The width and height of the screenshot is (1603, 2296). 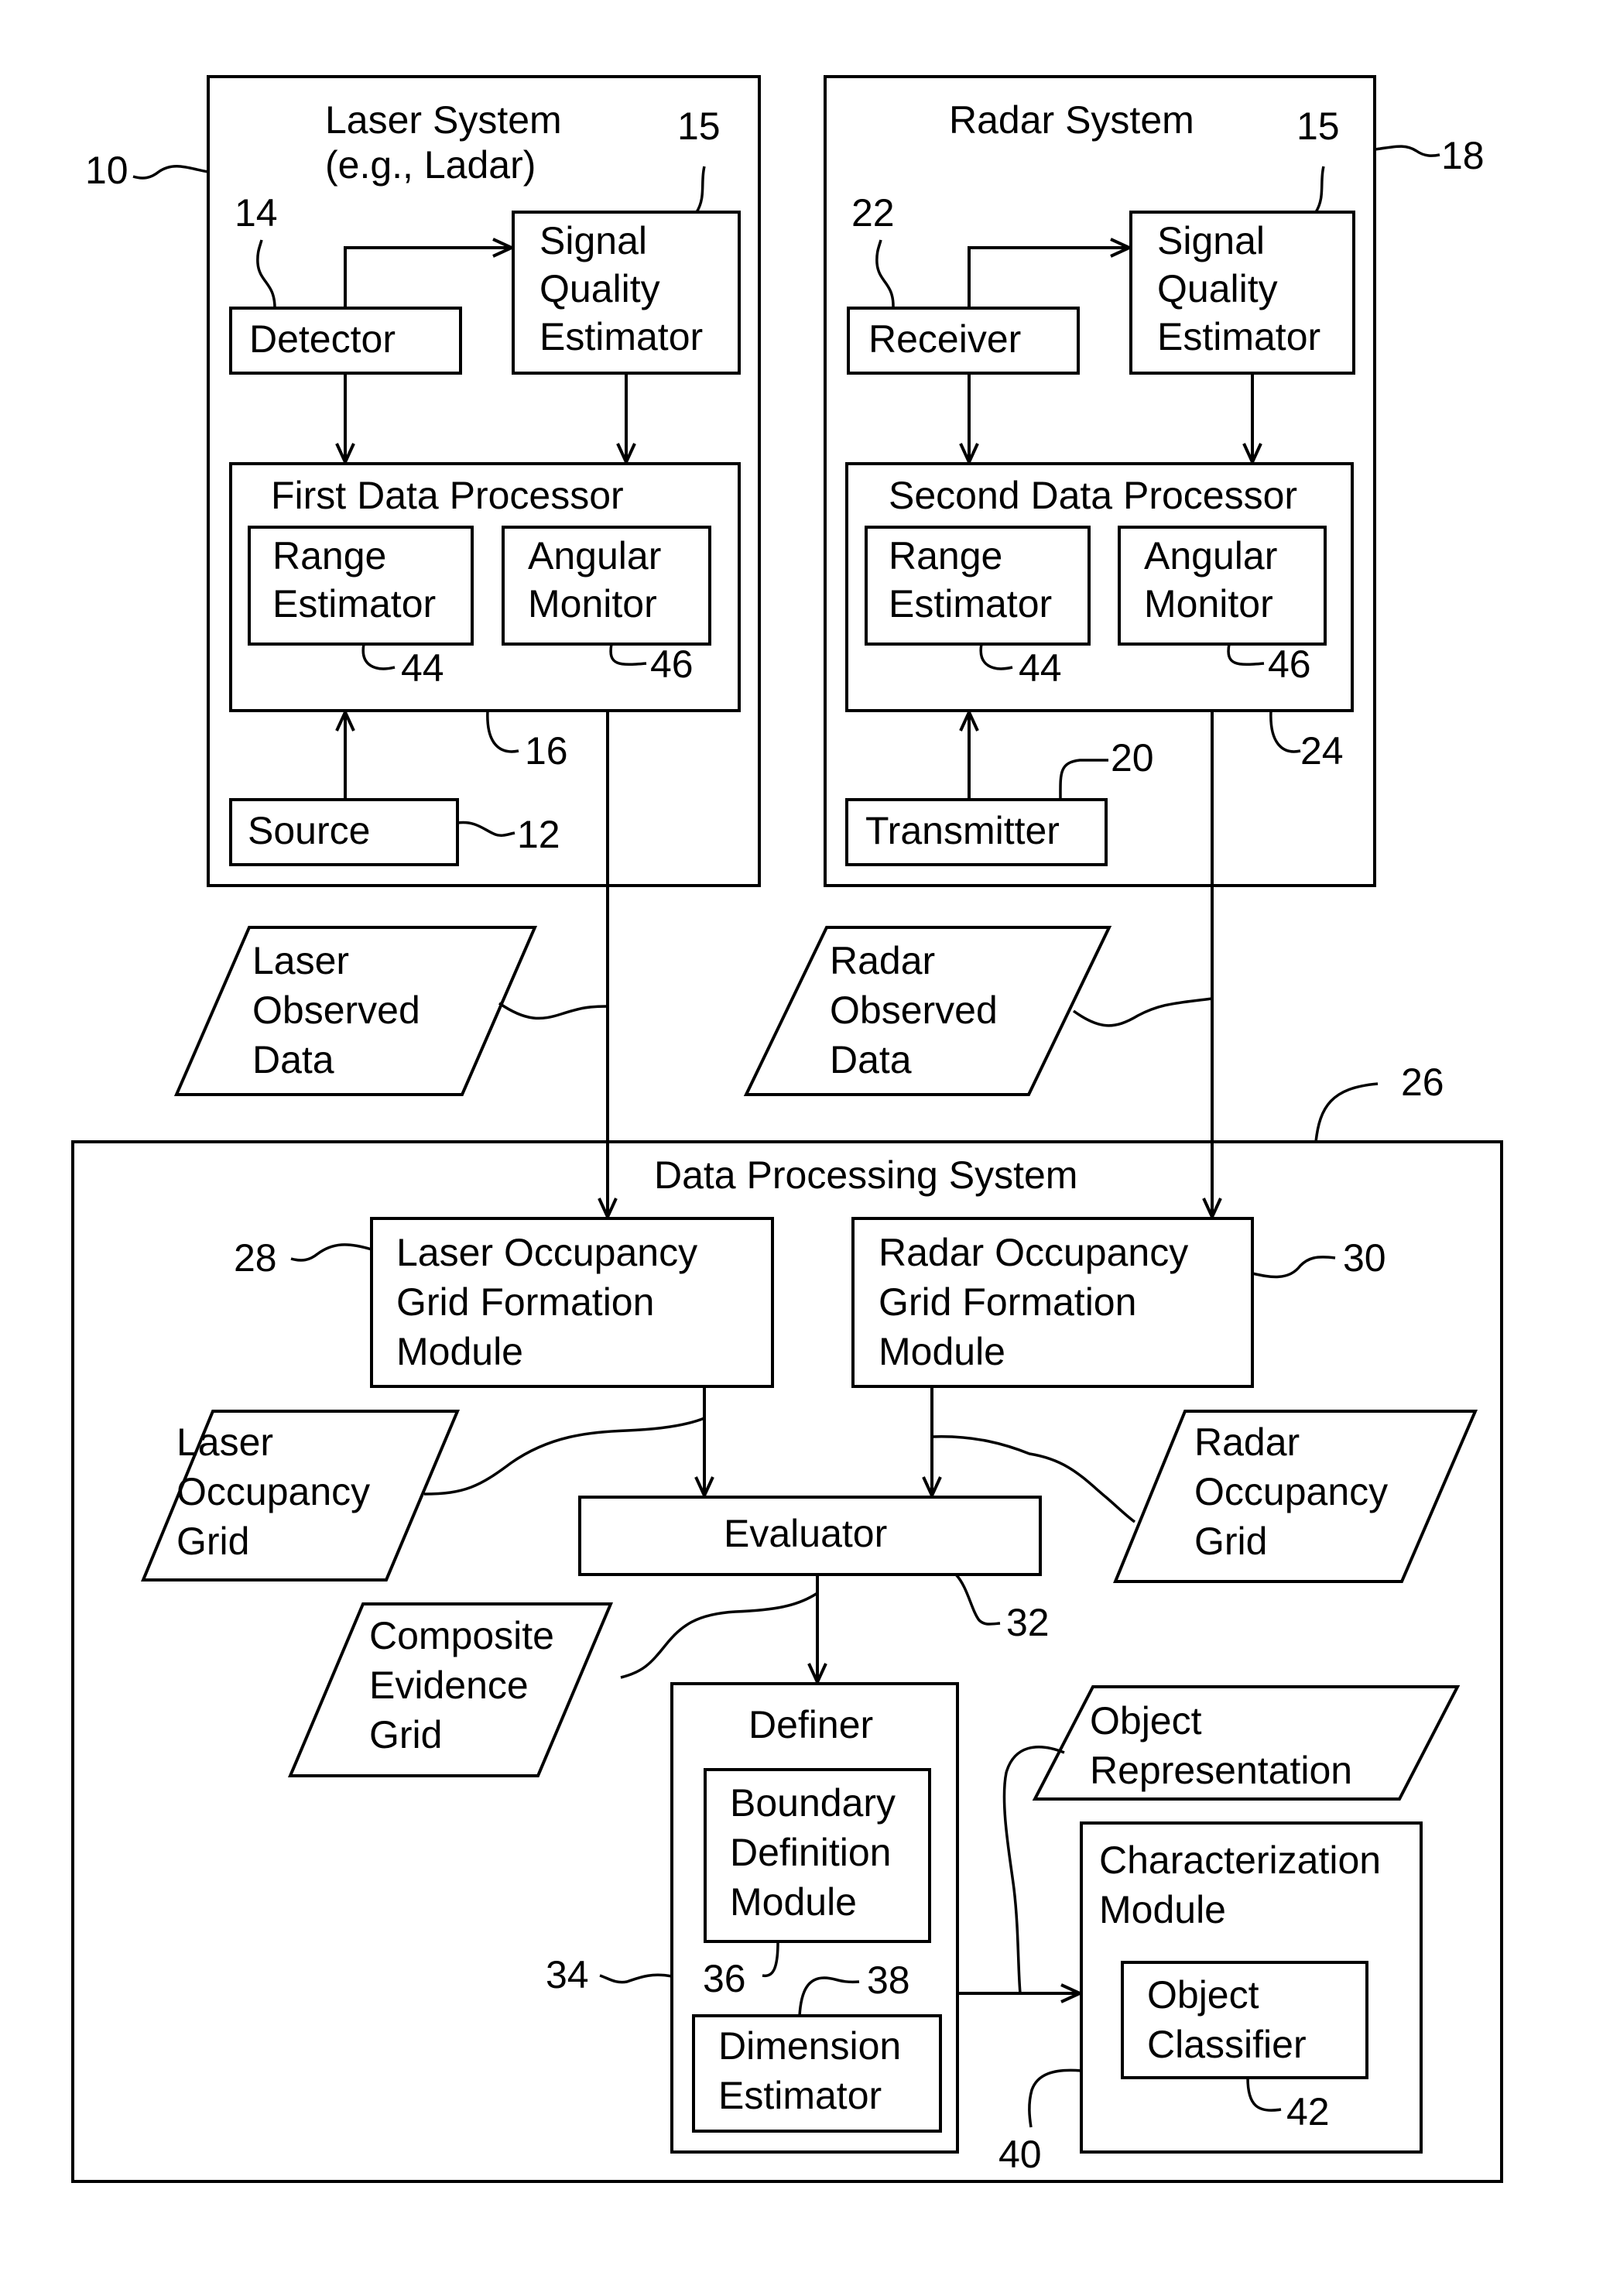 What do you see at coordinates (1211, 241) in the screenshot?
I see `radar-sqe-line1: Signal` at bounding box center [1211, 241].